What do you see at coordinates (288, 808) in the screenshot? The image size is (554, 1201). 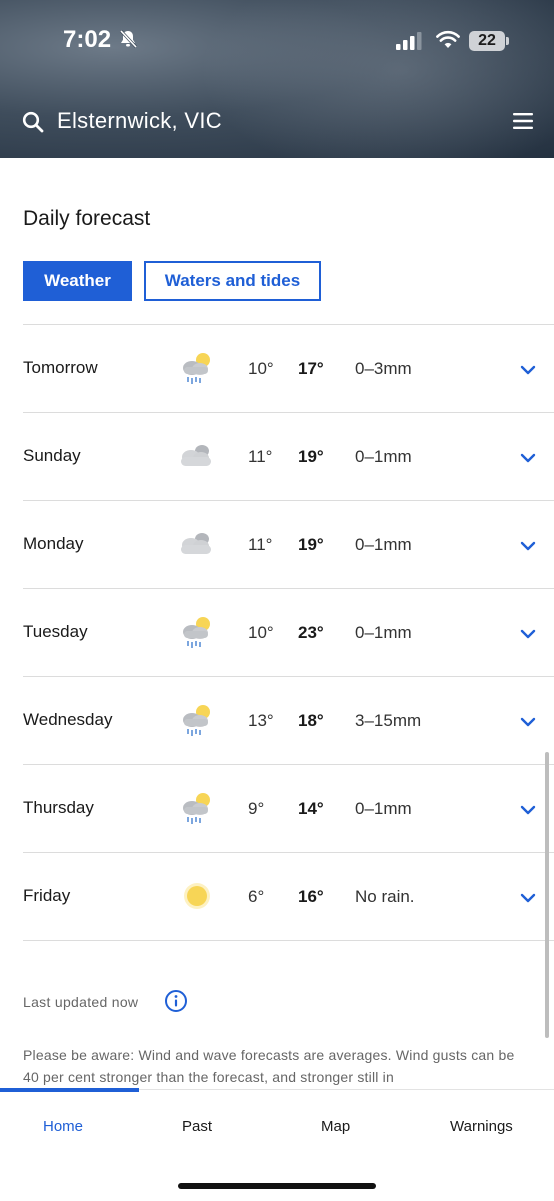 I see `forecast-row: Thursday 9° 14° 0–1mm` at bounding box center [288, 808].